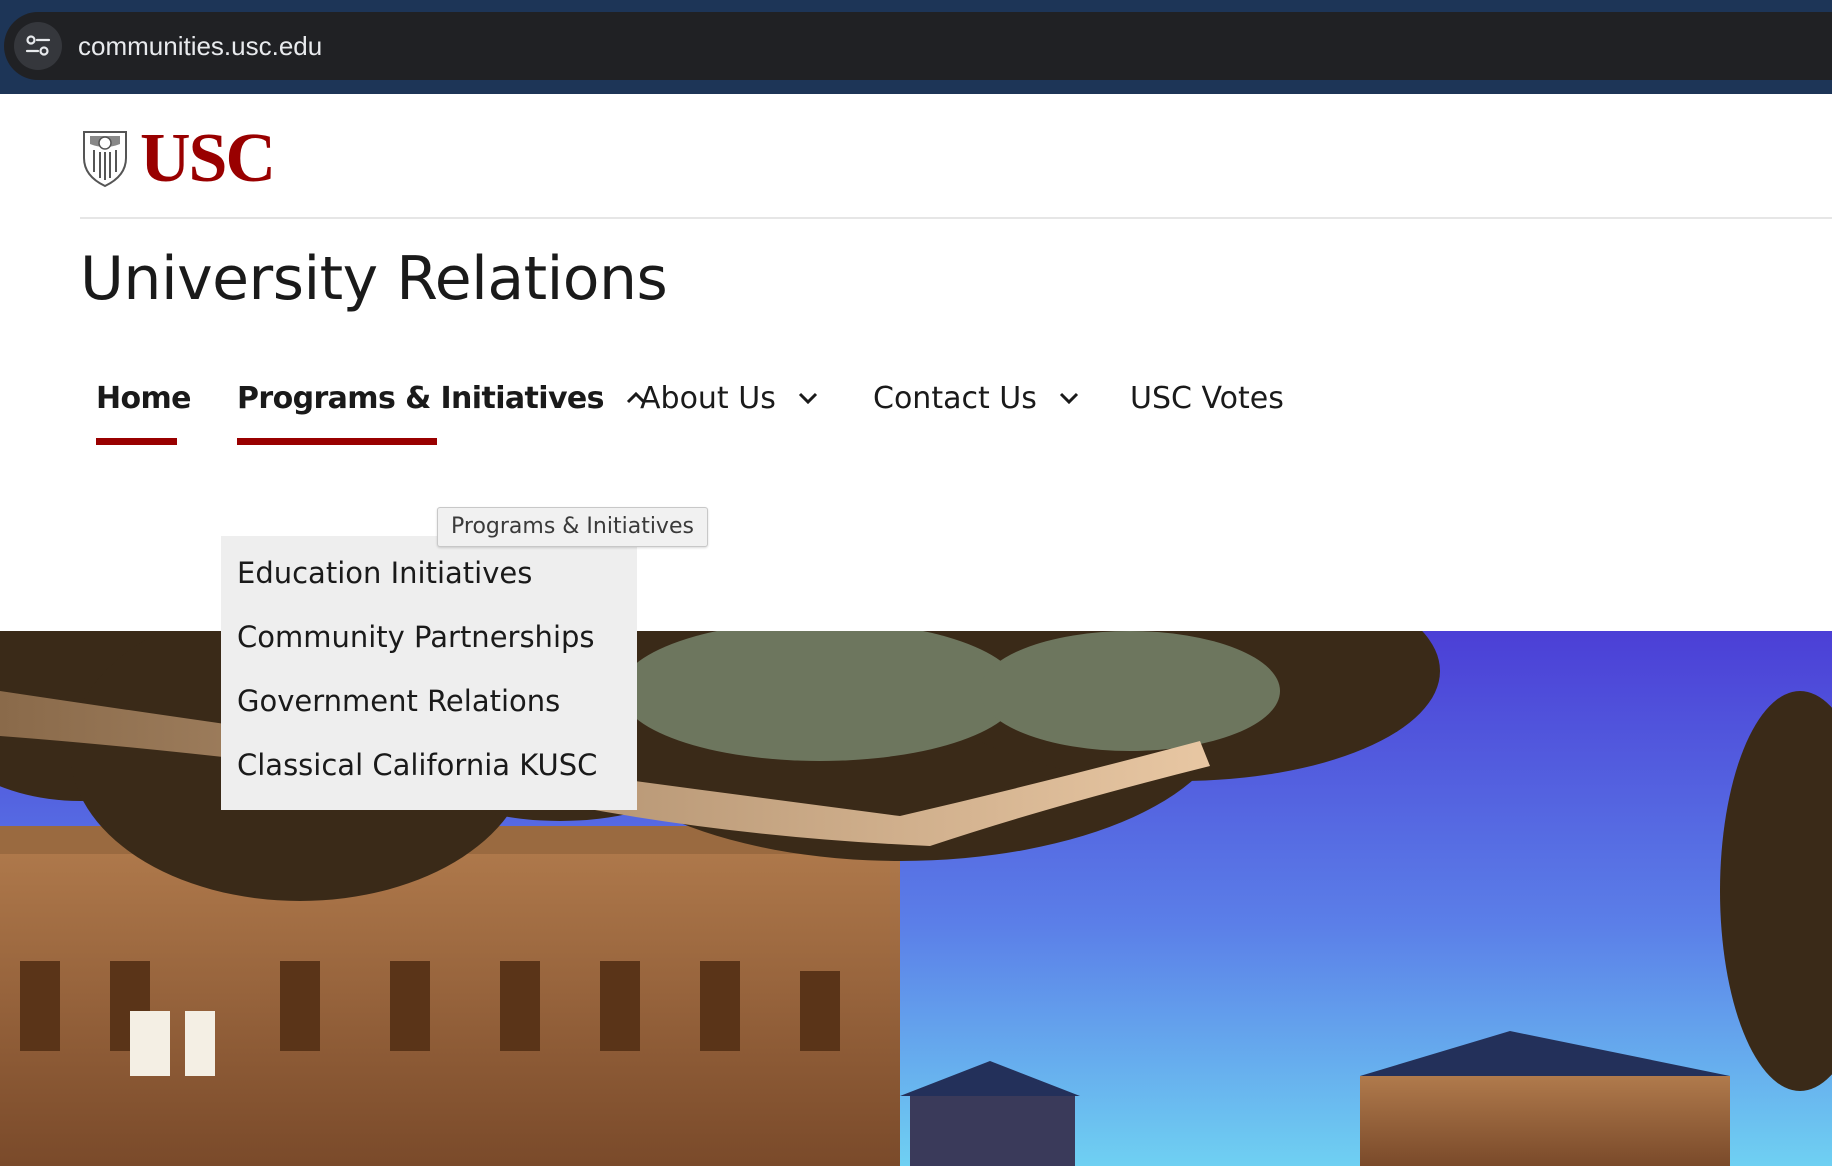 The width and height of the screenshot is (1832, 1166). Describe the element at coordinates (398, 701) in the screenshot. I see `dropdown-item-government-relations: Government Relations` at that location.